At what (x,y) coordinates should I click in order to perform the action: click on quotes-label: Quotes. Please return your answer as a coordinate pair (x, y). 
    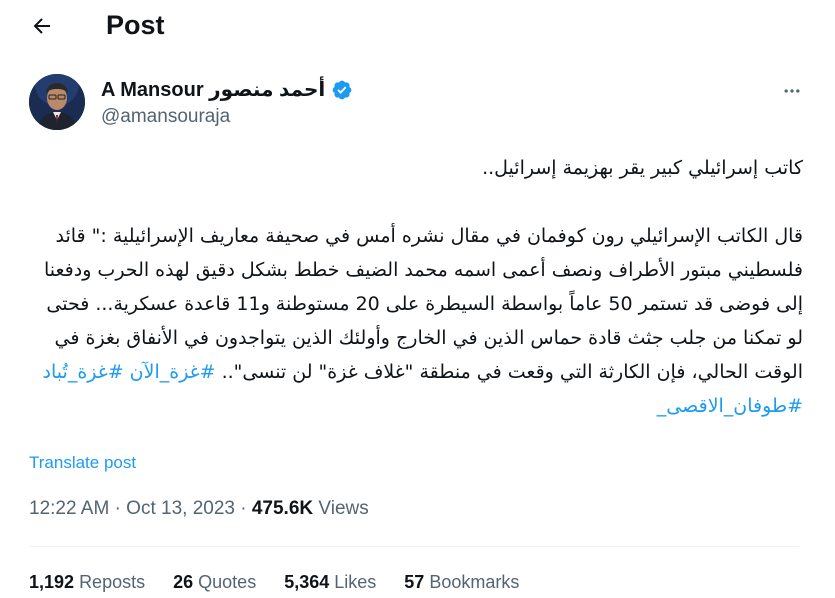
    Looking at the image, I should click on (227, 582).